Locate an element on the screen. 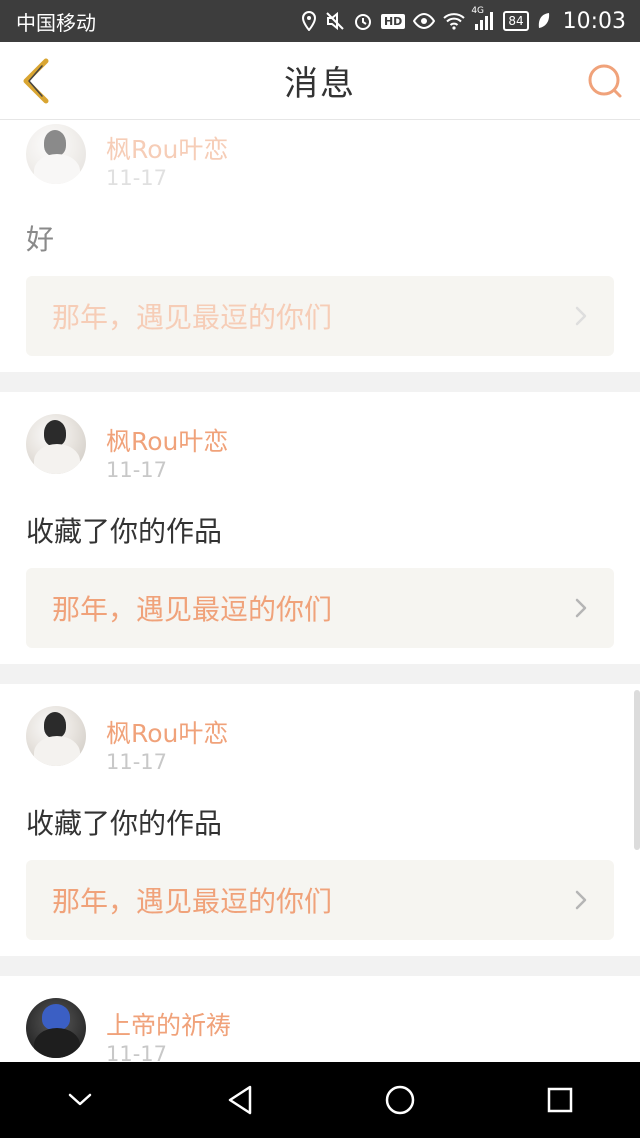  search-icon is located at coordinates (605, 81).